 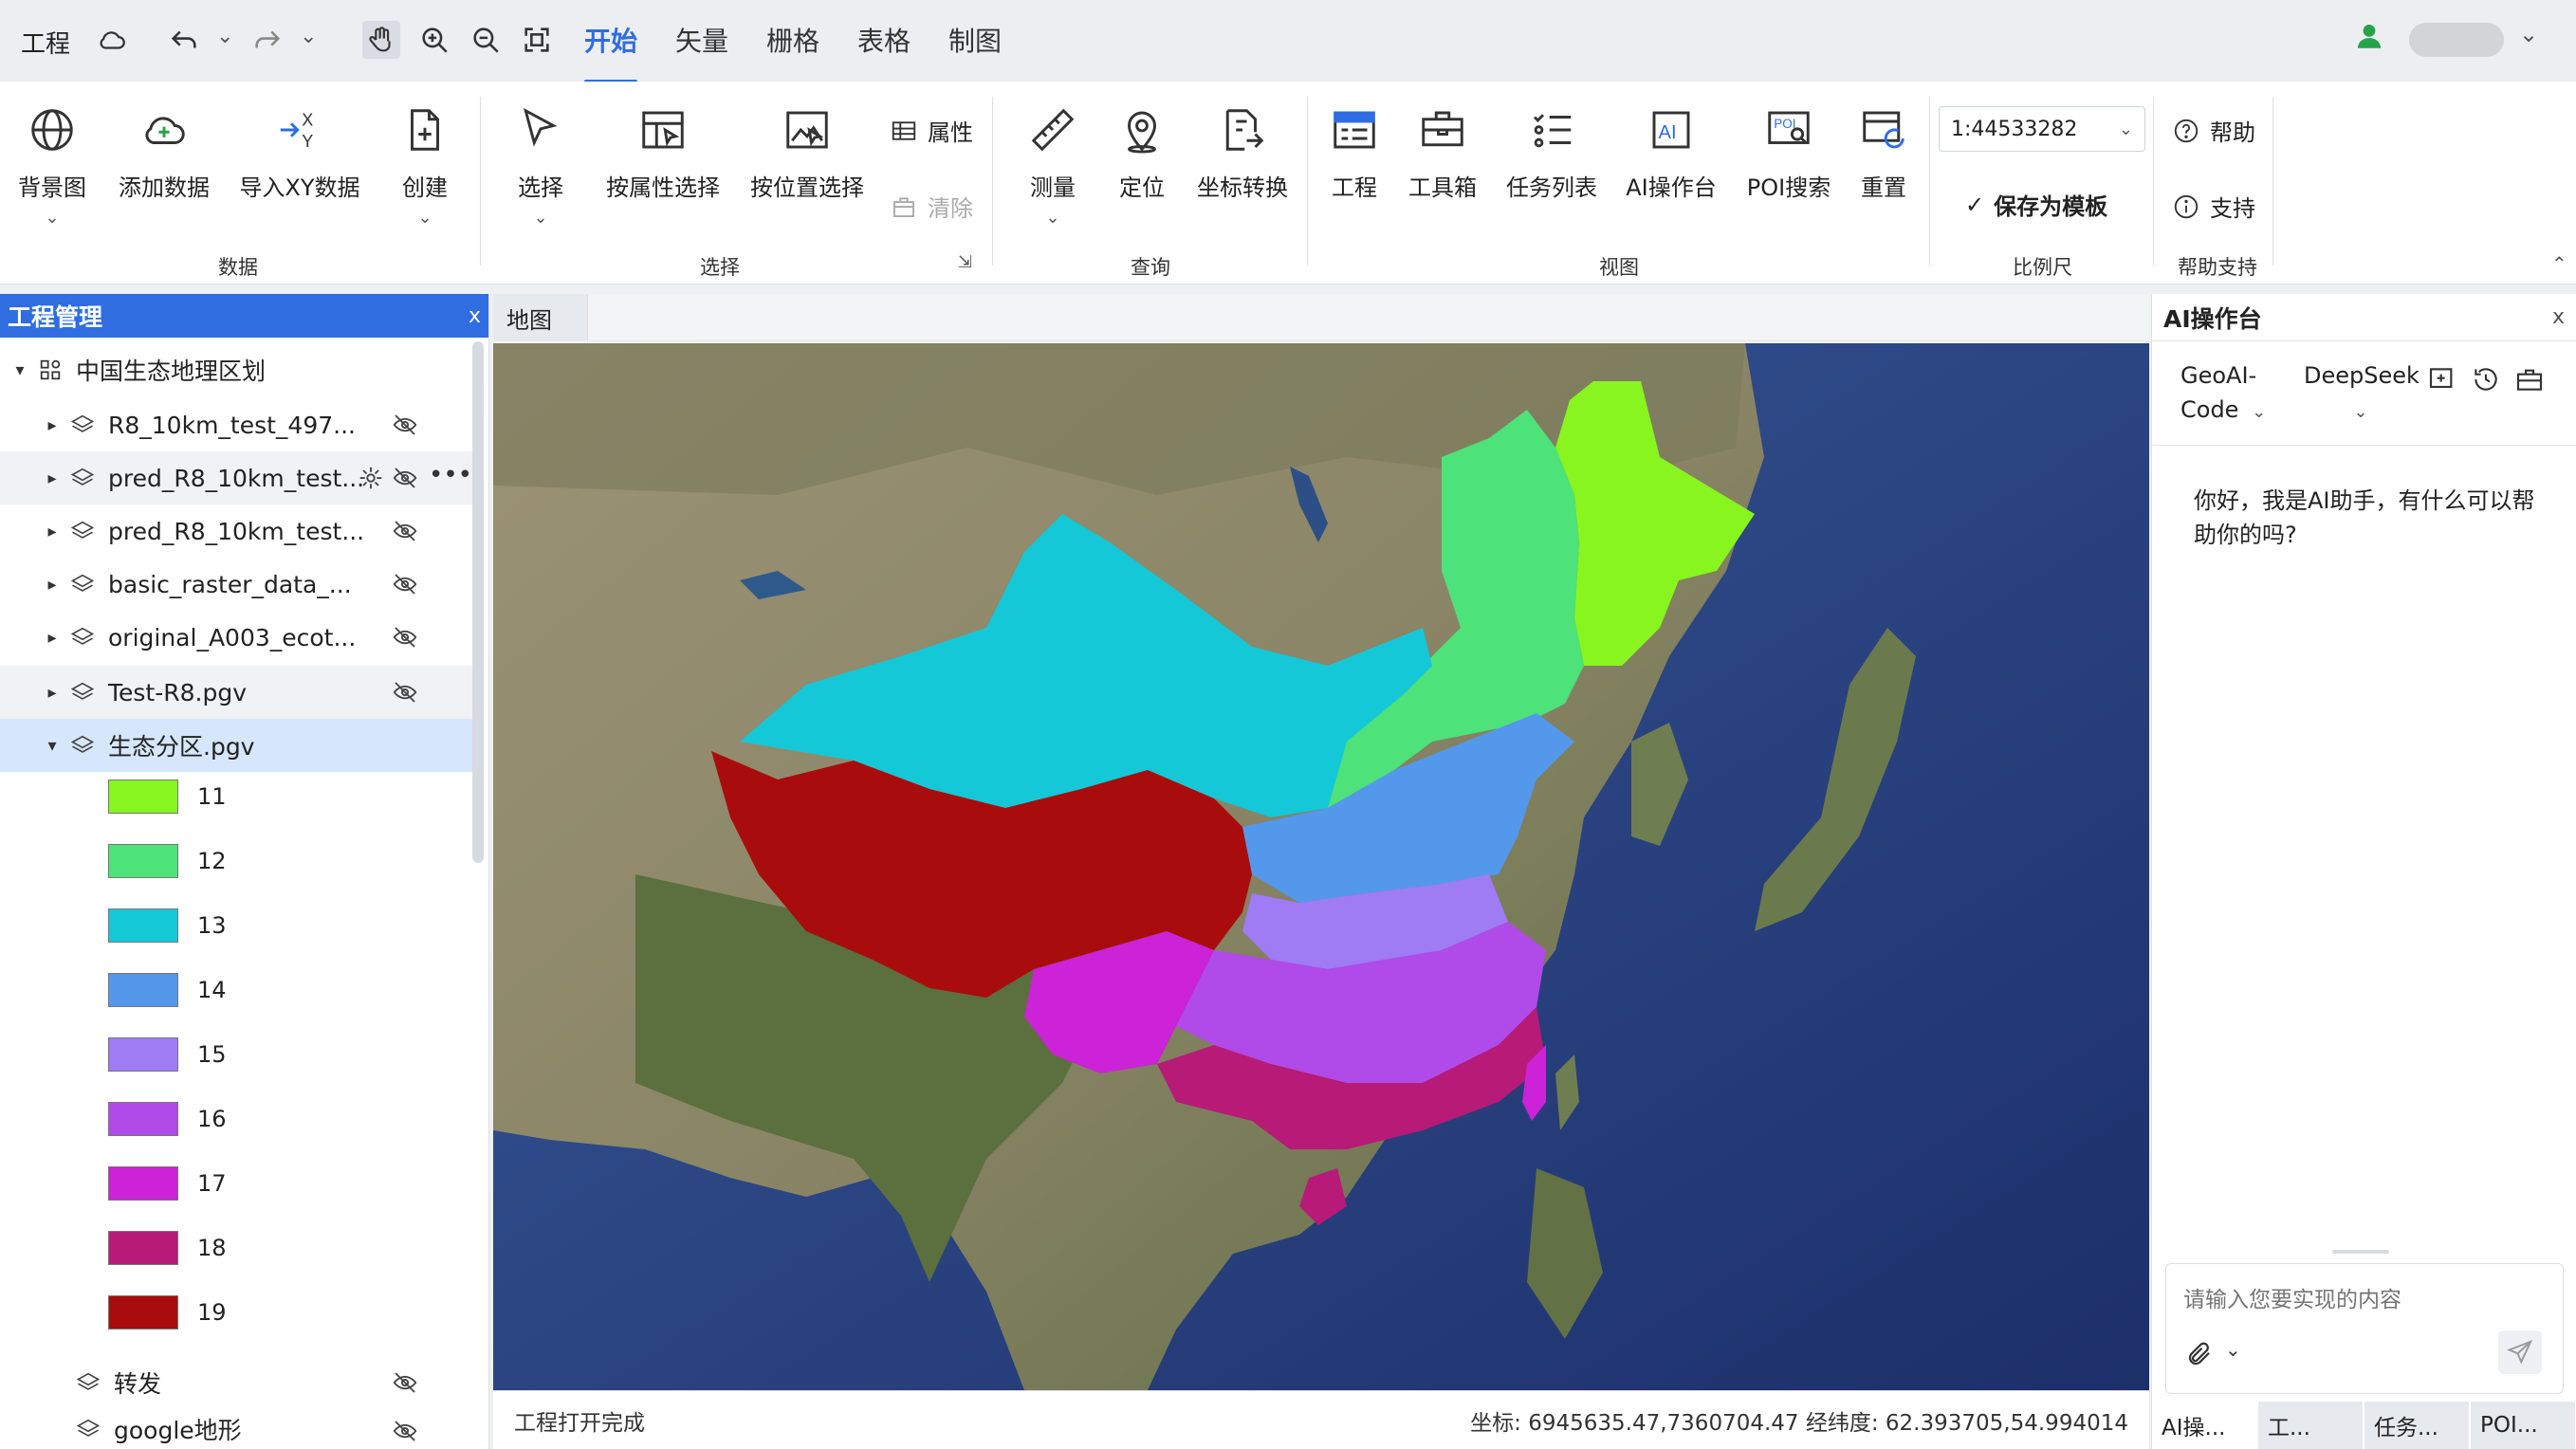 I want to click on project-view-button: 工程, so click(x=1354, y=153).